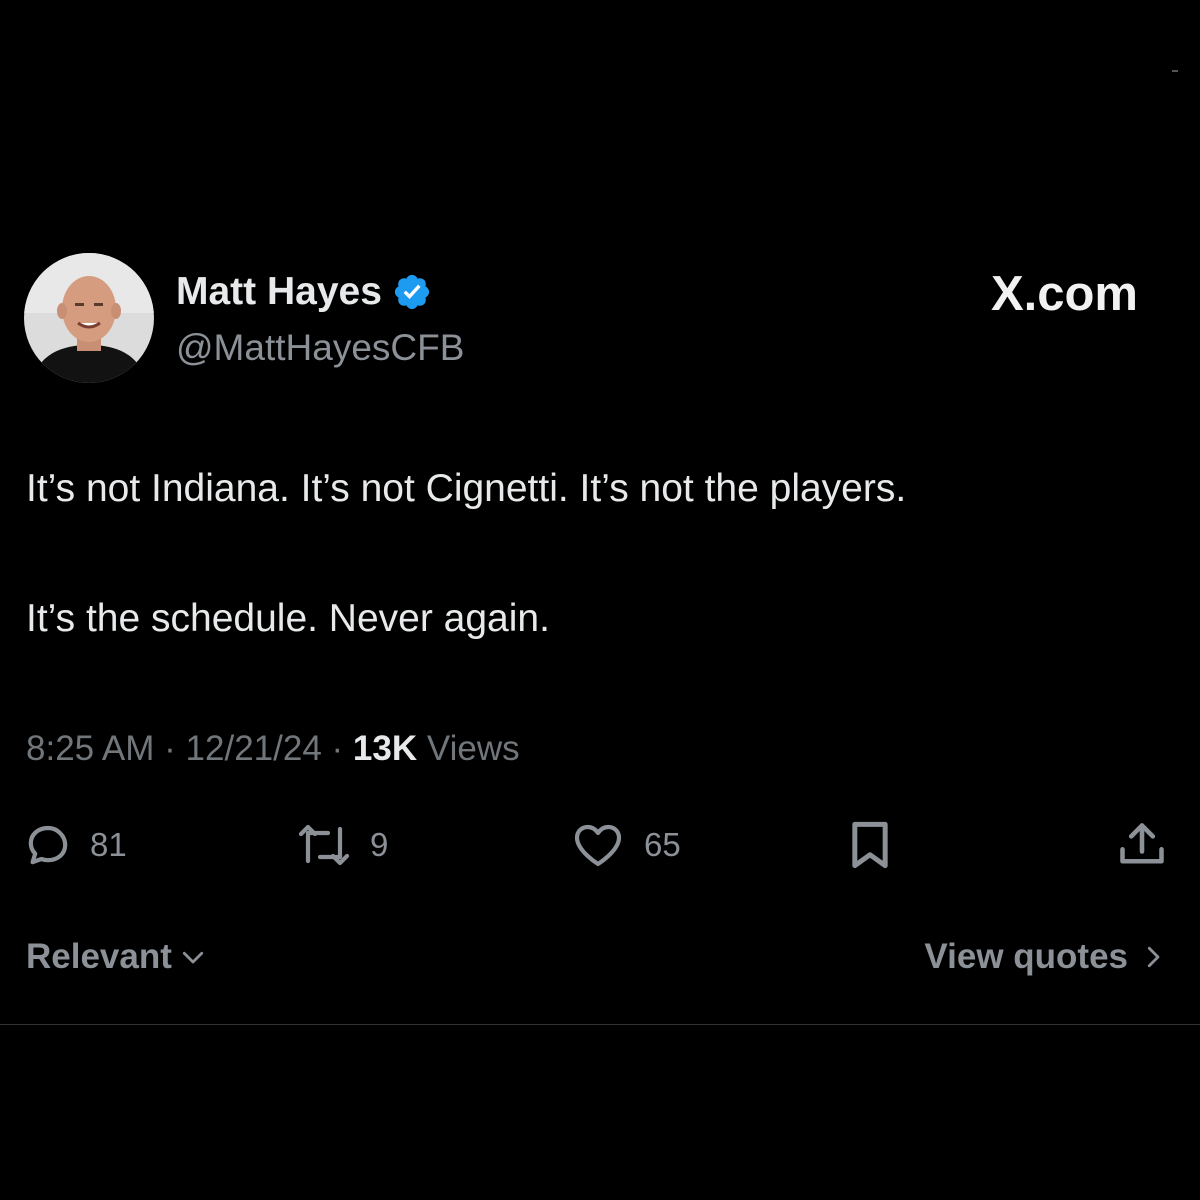 The height and width of the screenshot is (1200, 1200). What do you see at coordinates (108, 844) in the screenshot?
I see `reply-count: 81` at bounding box center [108, 844].